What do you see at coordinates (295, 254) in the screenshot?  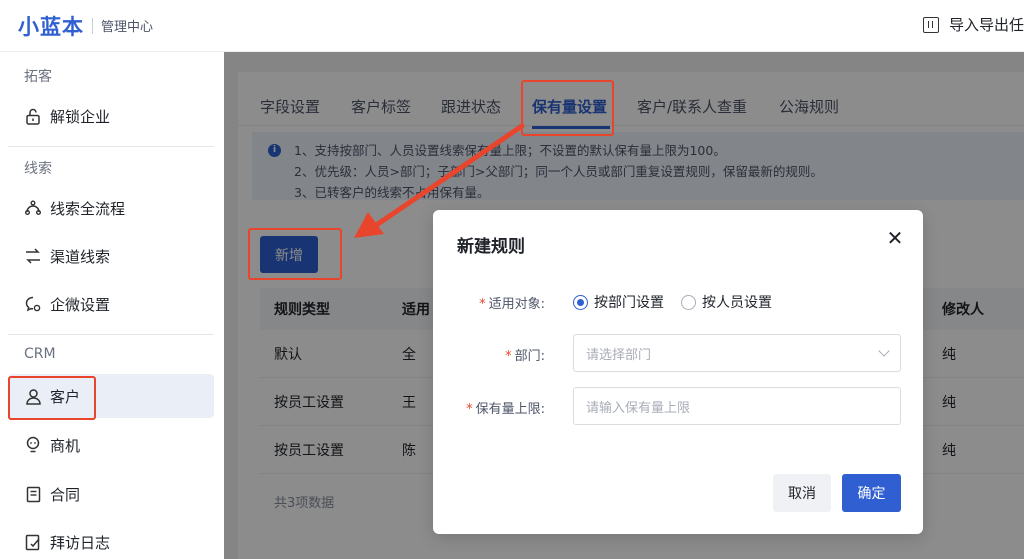 I see `annotation-highlight-new-button` at bounding box center [295, 254].